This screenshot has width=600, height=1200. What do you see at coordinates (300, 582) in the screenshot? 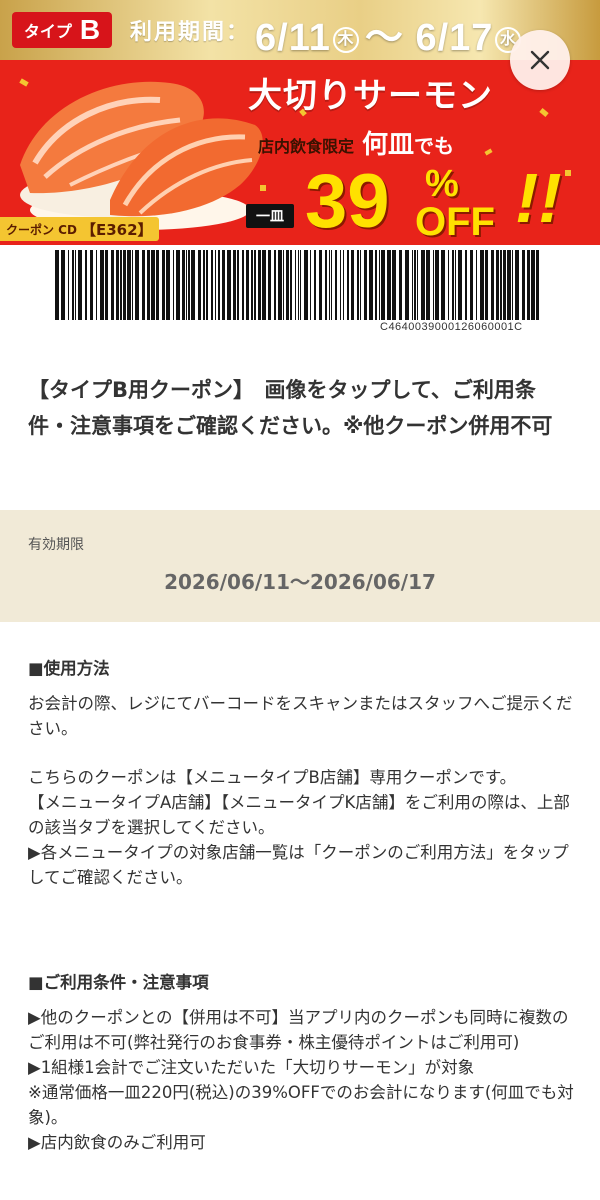
I see `validity-dates: 2026/06/11～2026/06/17` at bounding box center [300, 582].